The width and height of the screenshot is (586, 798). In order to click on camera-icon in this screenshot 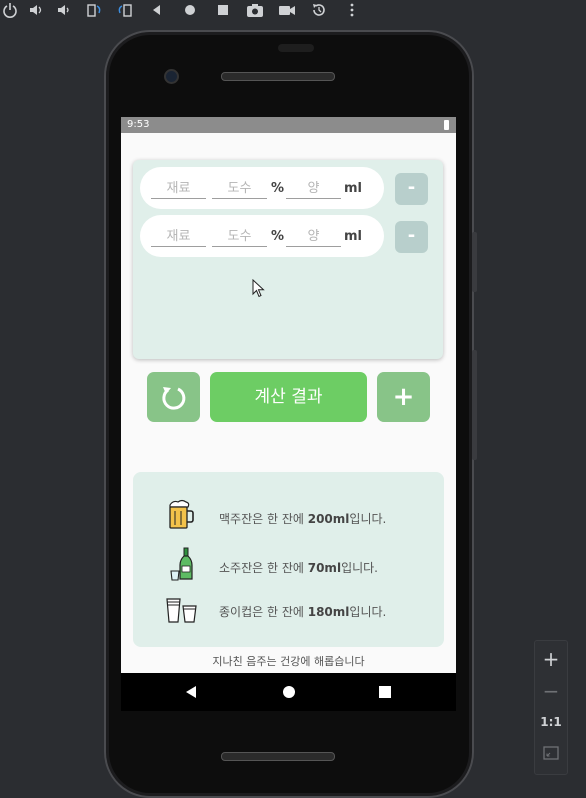, I will do `click(287, 11)`.